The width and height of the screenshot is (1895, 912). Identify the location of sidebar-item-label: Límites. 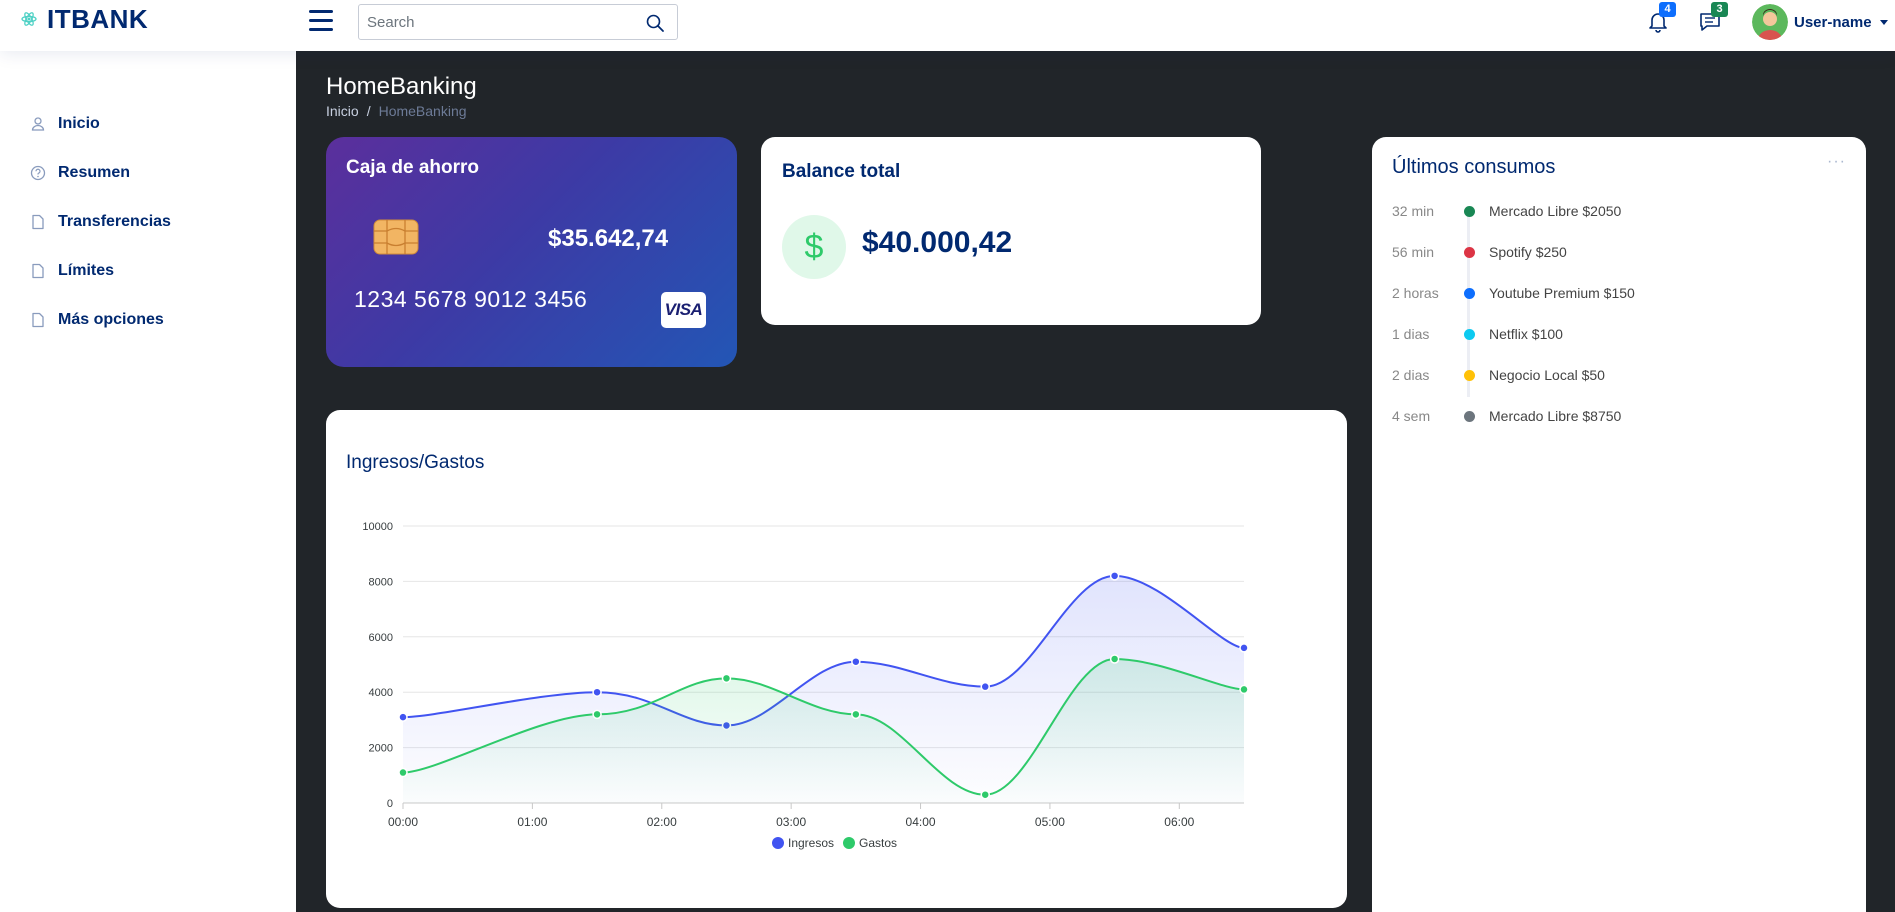
(86, 270).